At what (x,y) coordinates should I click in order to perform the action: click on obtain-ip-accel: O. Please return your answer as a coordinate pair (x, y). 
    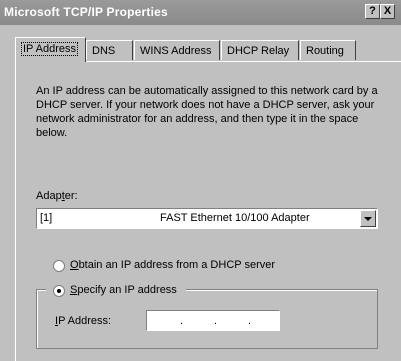
    Looking at the image, I should click on (74, 265).